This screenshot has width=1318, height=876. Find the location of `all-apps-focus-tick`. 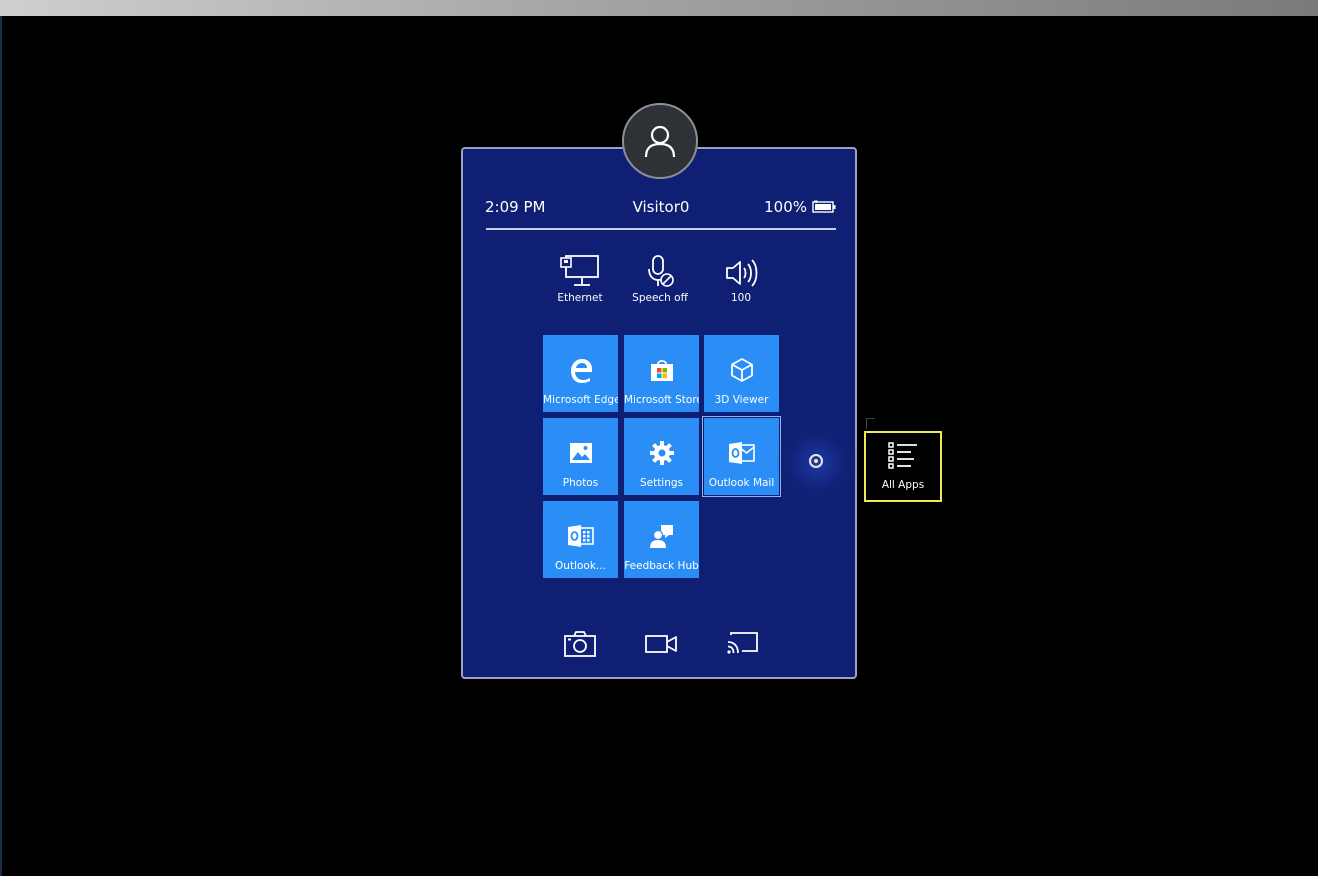

all-apps-focus-tick is located at coordinates (870, 423).